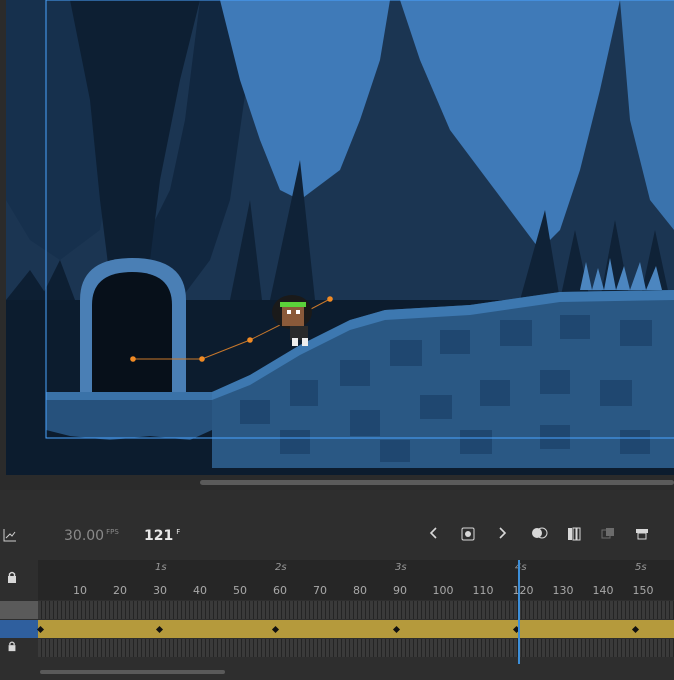 The image size is (674, 680). I want to click on frame-tick: 30, so click(160, 590).